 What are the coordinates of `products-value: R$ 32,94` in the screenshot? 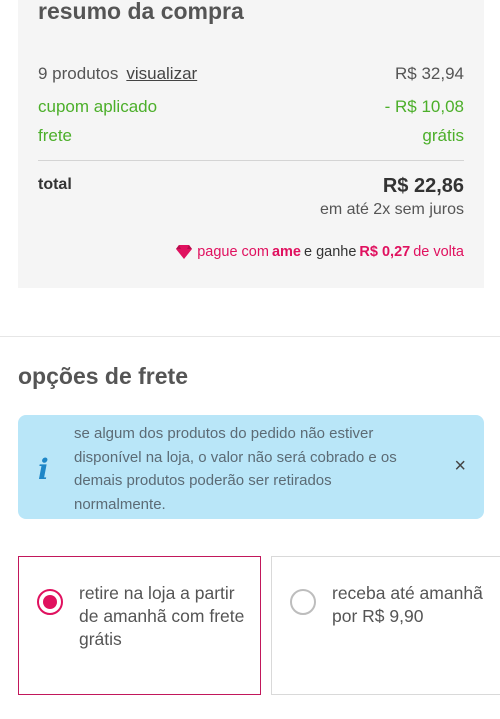 It's located at (429, 73).